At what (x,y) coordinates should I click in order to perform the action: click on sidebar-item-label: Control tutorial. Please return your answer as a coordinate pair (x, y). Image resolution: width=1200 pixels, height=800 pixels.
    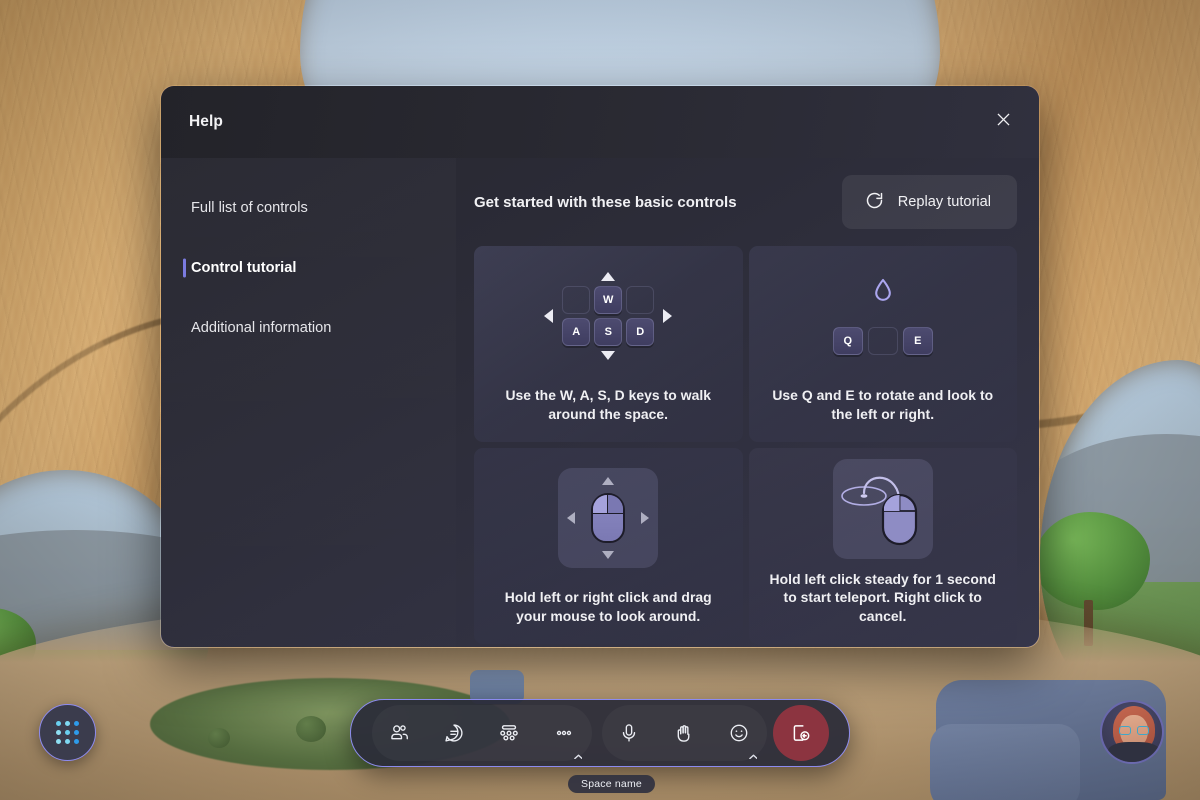
    Looking at the image, I should click on (244, 268).